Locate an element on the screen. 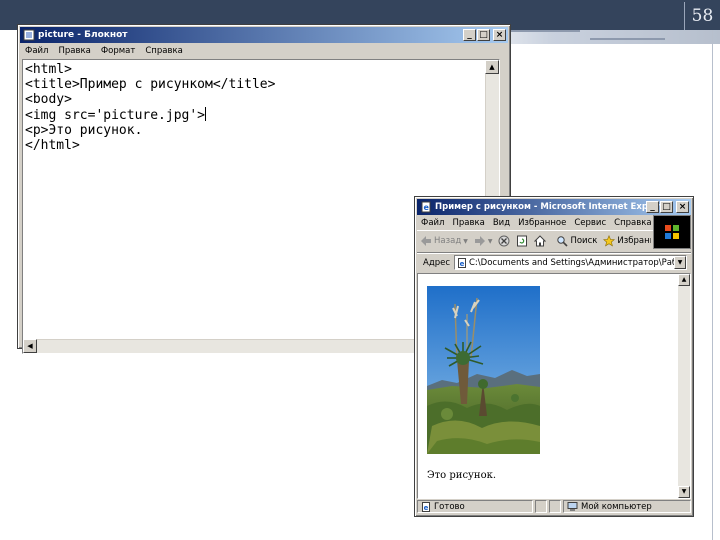 This screenshot has height=540, width=720. yucca-photo is located at coordinates (483, 370).